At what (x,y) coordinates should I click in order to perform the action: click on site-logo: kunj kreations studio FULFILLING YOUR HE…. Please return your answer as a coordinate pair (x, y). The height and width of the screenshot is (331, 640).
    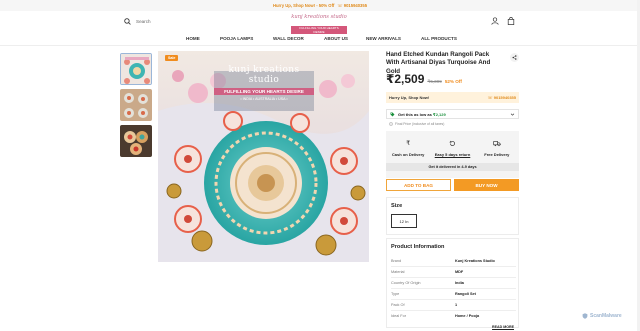
    Looking at the image, I should click on (319, 24).